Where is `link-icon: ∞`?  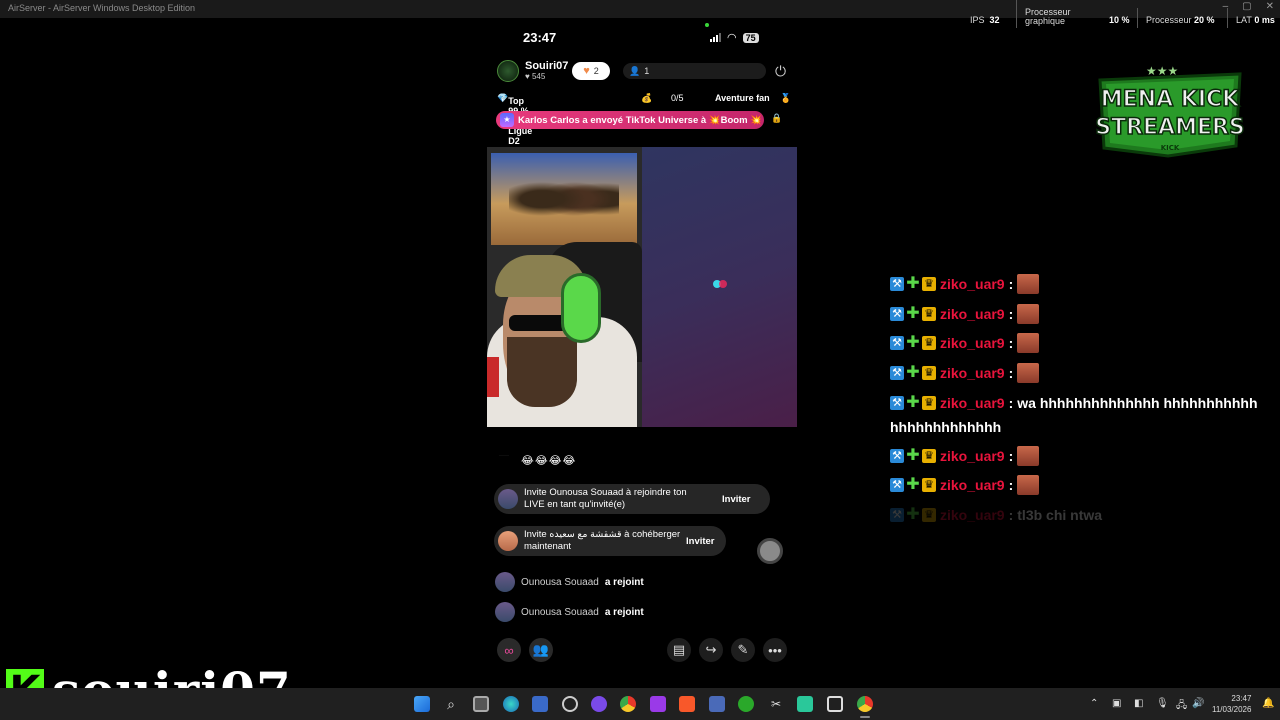 link-icon: ∞ is located at coordinates (509, 650).